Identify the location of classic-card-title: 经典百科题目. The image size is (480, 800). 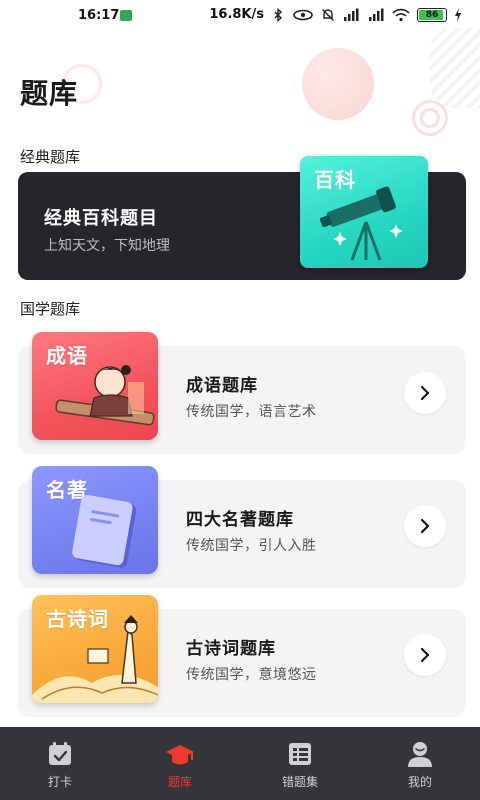
(101, 218).